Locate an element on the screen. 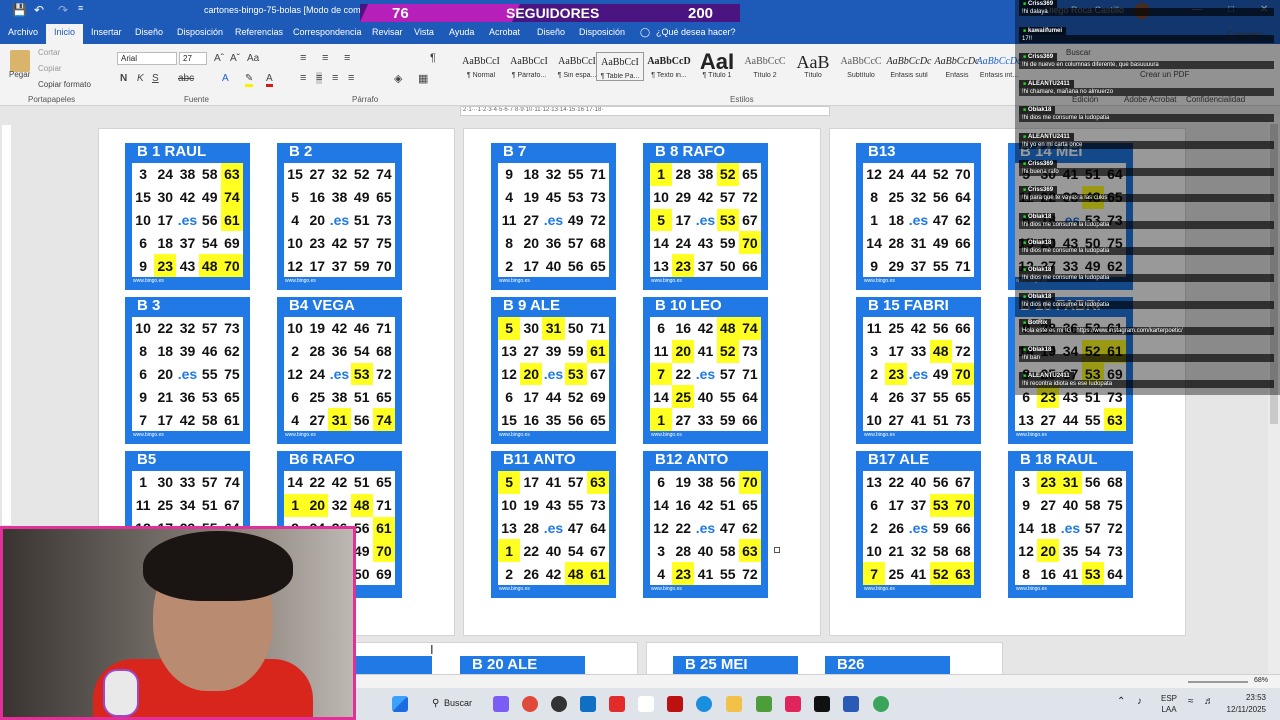  card-cell: 8 is located at coordinates (1026, 573).